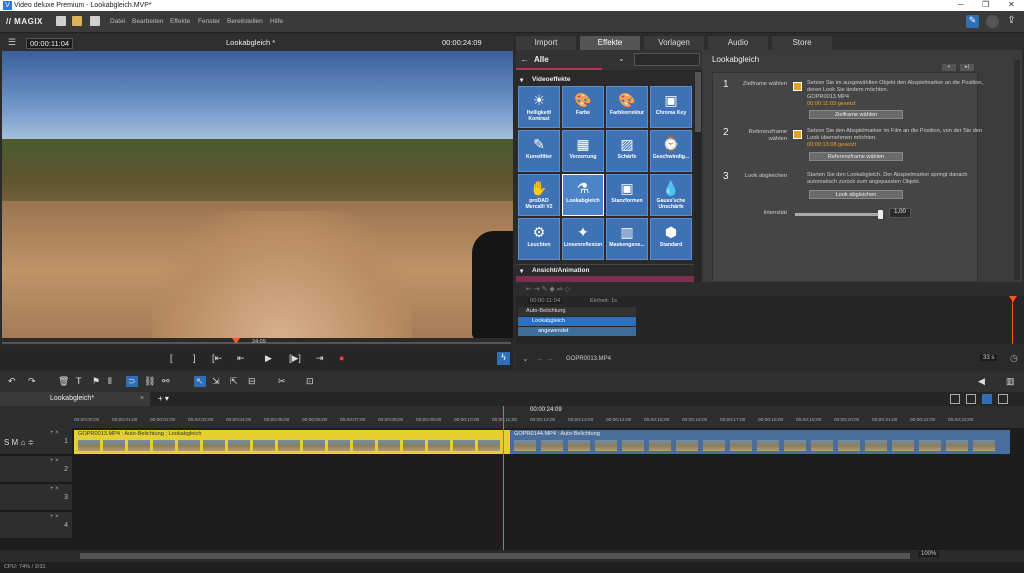 Image resolution: width=1024 pixels, height=573 pixels. I want to click on tab-lookabgleich: Lookabgleich* ×, so click(75, 399).